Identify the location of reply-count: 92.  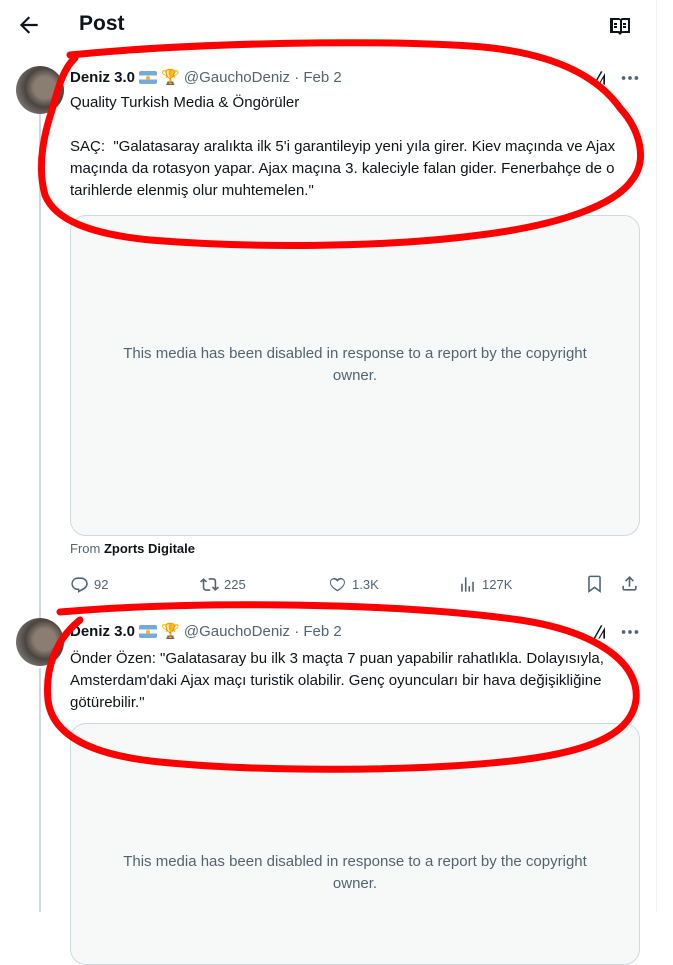
(101, 584).